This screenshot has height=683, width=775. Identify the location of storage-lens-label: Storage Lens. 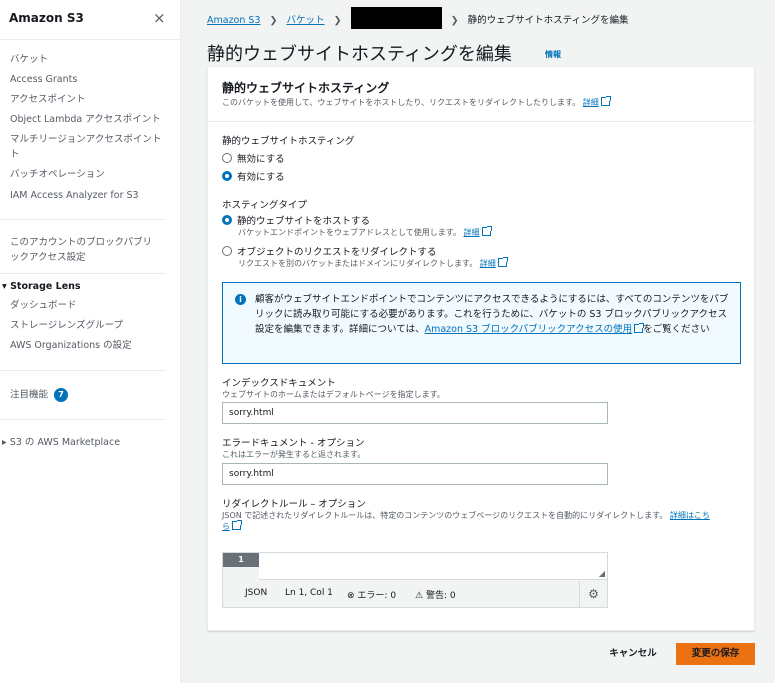
(45, 286).